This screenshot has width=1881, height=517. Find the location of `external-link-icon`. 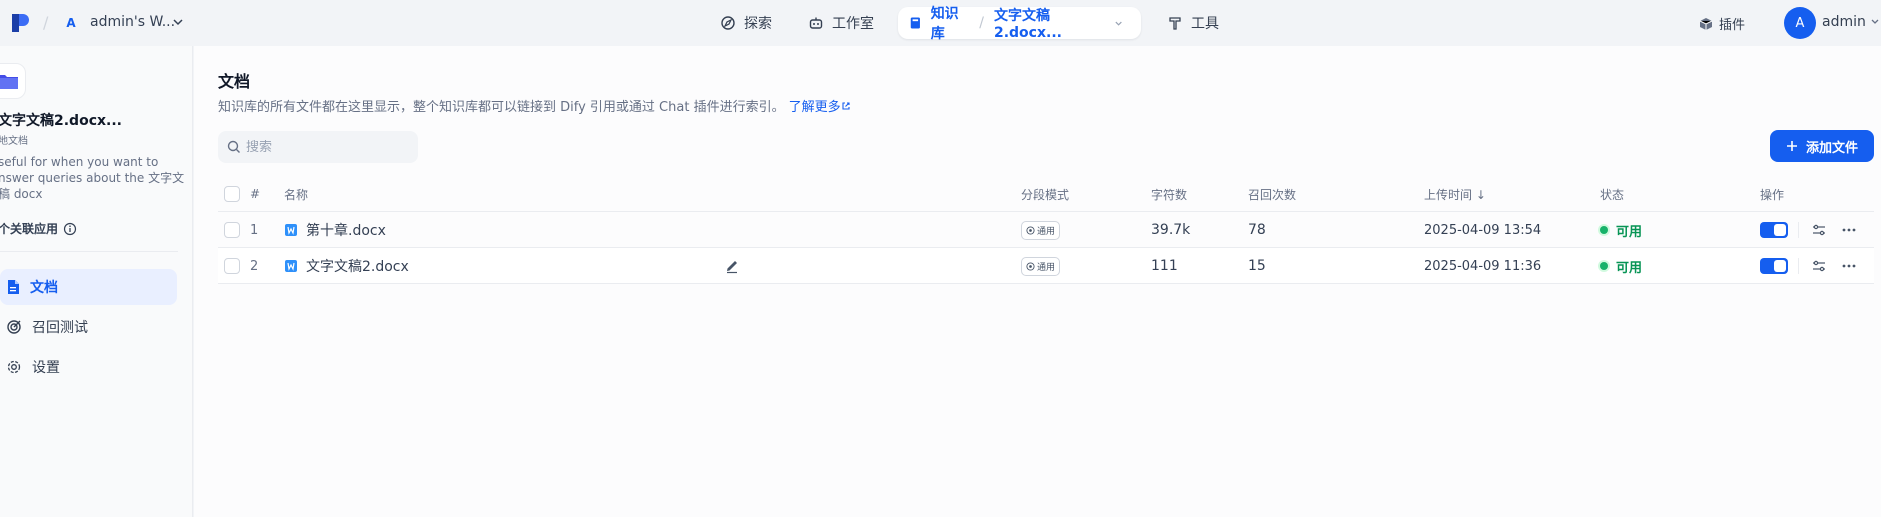

external-link-icon is located at coordinates (846, 106).